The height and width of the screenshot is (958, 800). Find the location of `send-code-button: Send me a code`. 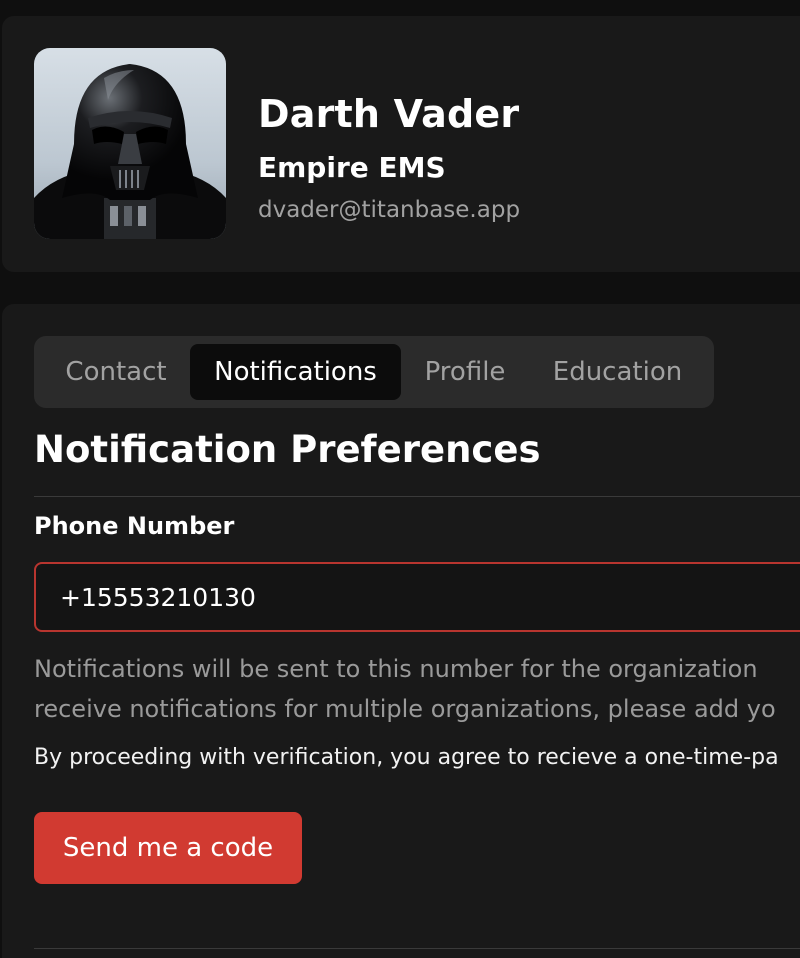

send-code-button: Send me a code is located at coordinates (168, 848).